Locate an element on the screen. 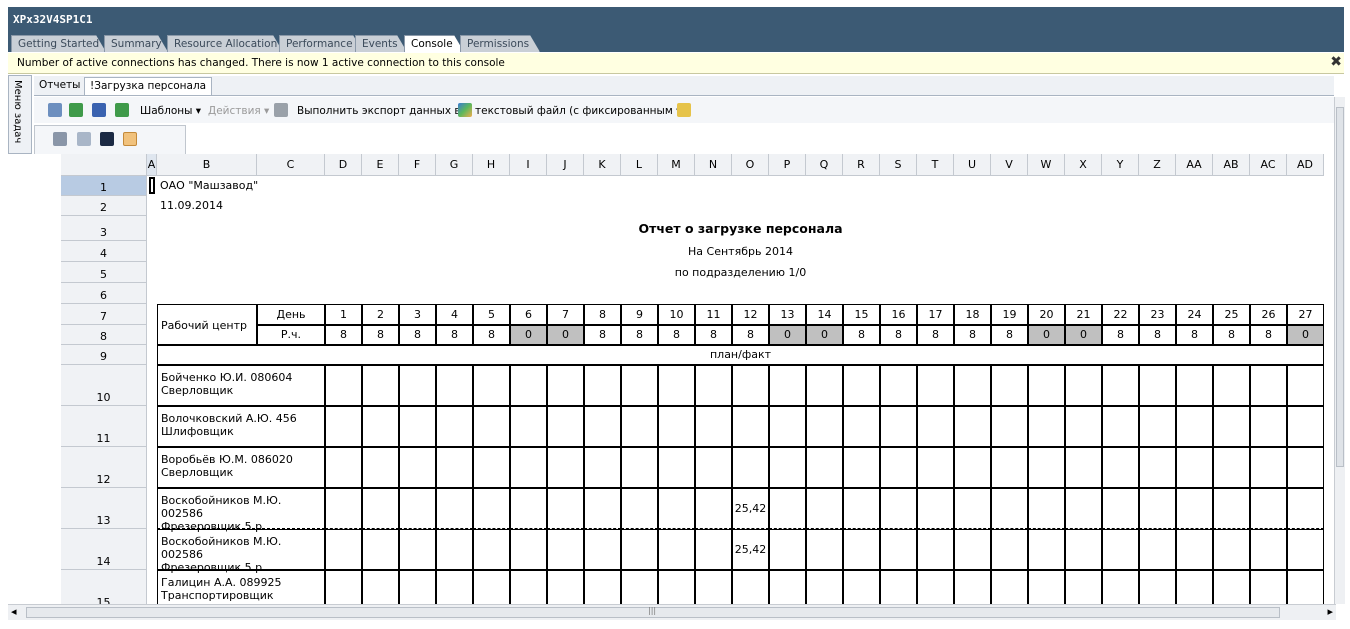 The height and width of the screenshot is (629, 1350). row-header: 15 is located at coordinates (104, 587).